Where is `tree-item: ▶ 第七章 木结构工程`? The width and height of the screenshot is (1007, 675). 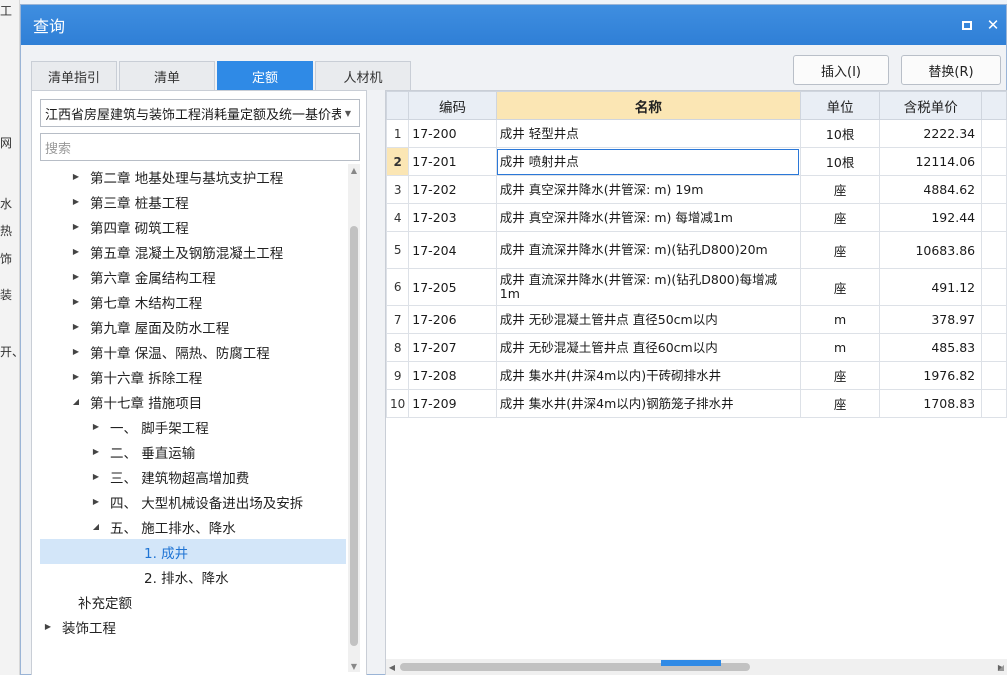 tree-item: ▶ 第七章 木结构工程 is located at coordinates (193, 301).